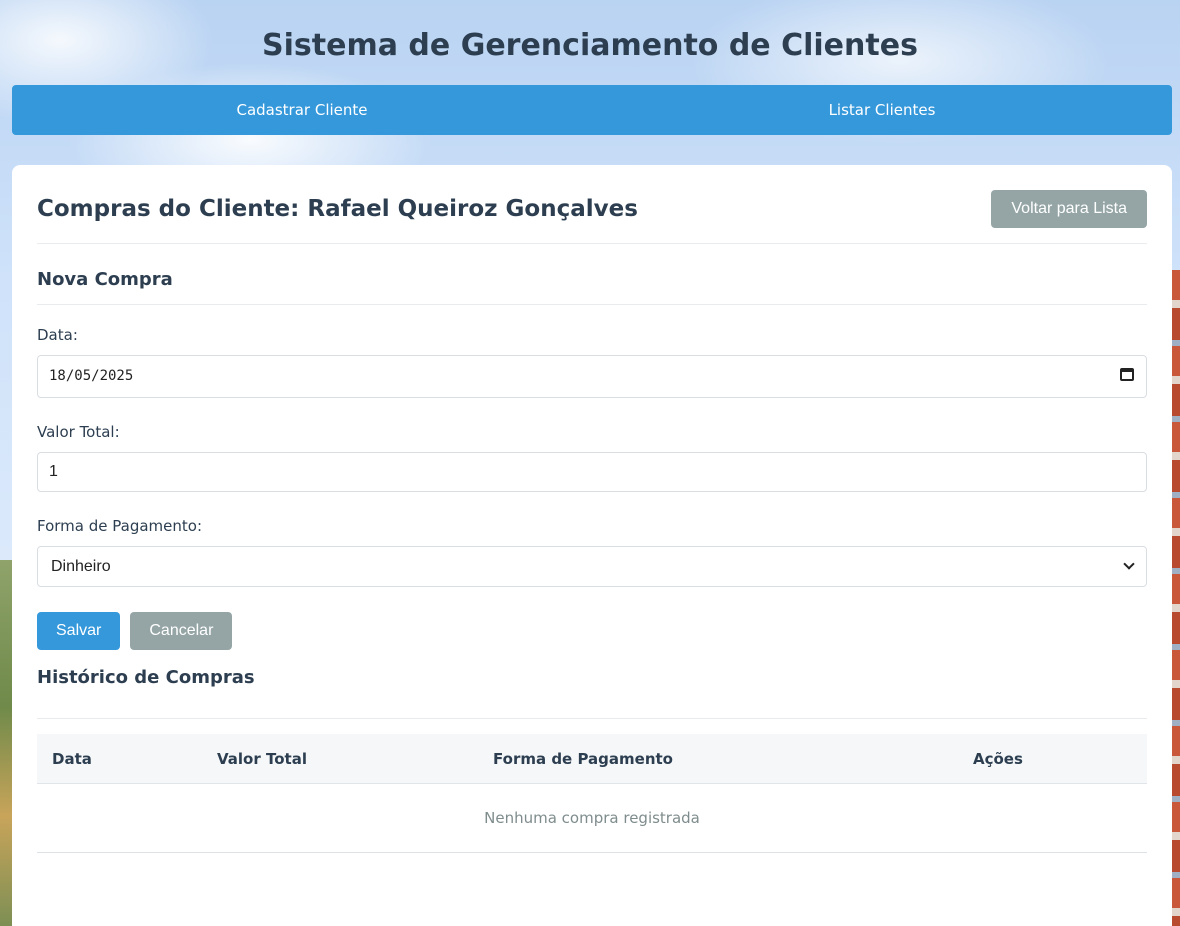 The image size is (1180, 926). What do you see at coordinates (1129, 564) in the screenshot?
I see `chevron-down-icon` at bounding box center [1129, 564].